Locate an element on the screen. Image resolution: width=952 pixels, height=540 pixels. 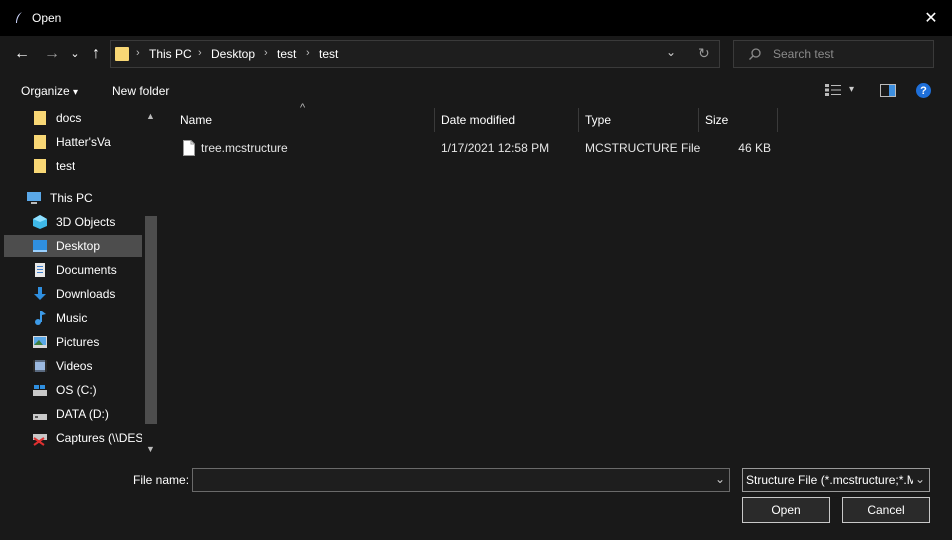
close-button: ✕ is located at coordinates (931, 18).